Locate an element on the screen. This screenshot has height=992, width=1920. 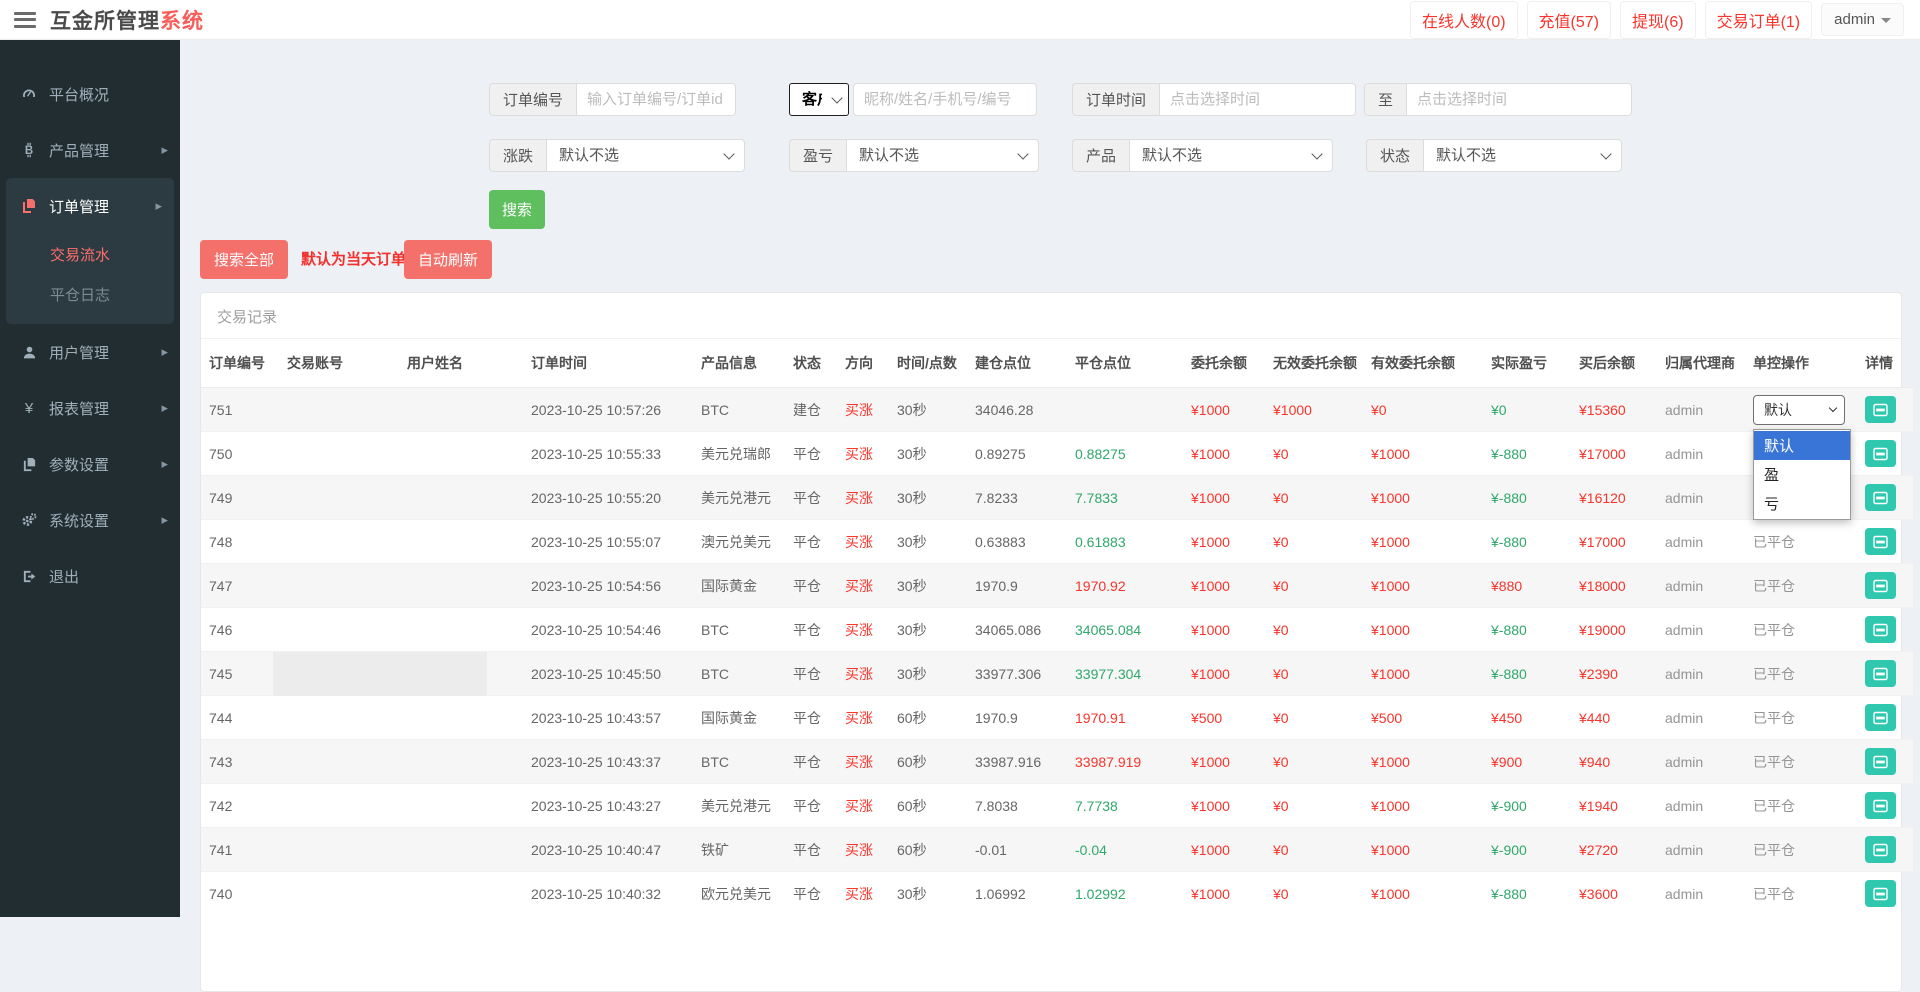
customer-type-select: 客户 is located at coordinates (819, 99).